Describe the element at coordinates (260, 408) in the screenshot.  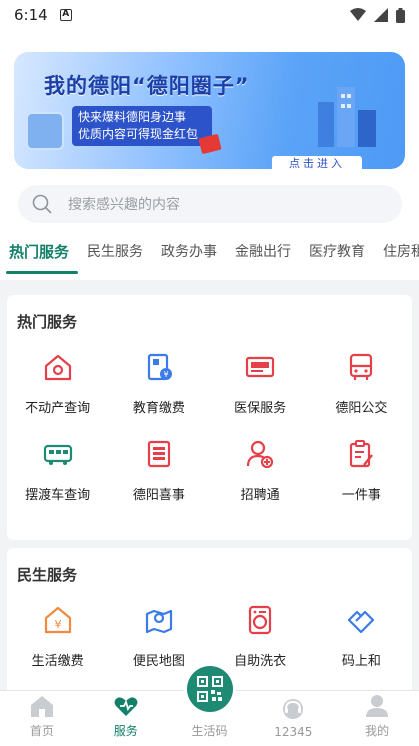
I see `service-label: 医保服务` at that location.